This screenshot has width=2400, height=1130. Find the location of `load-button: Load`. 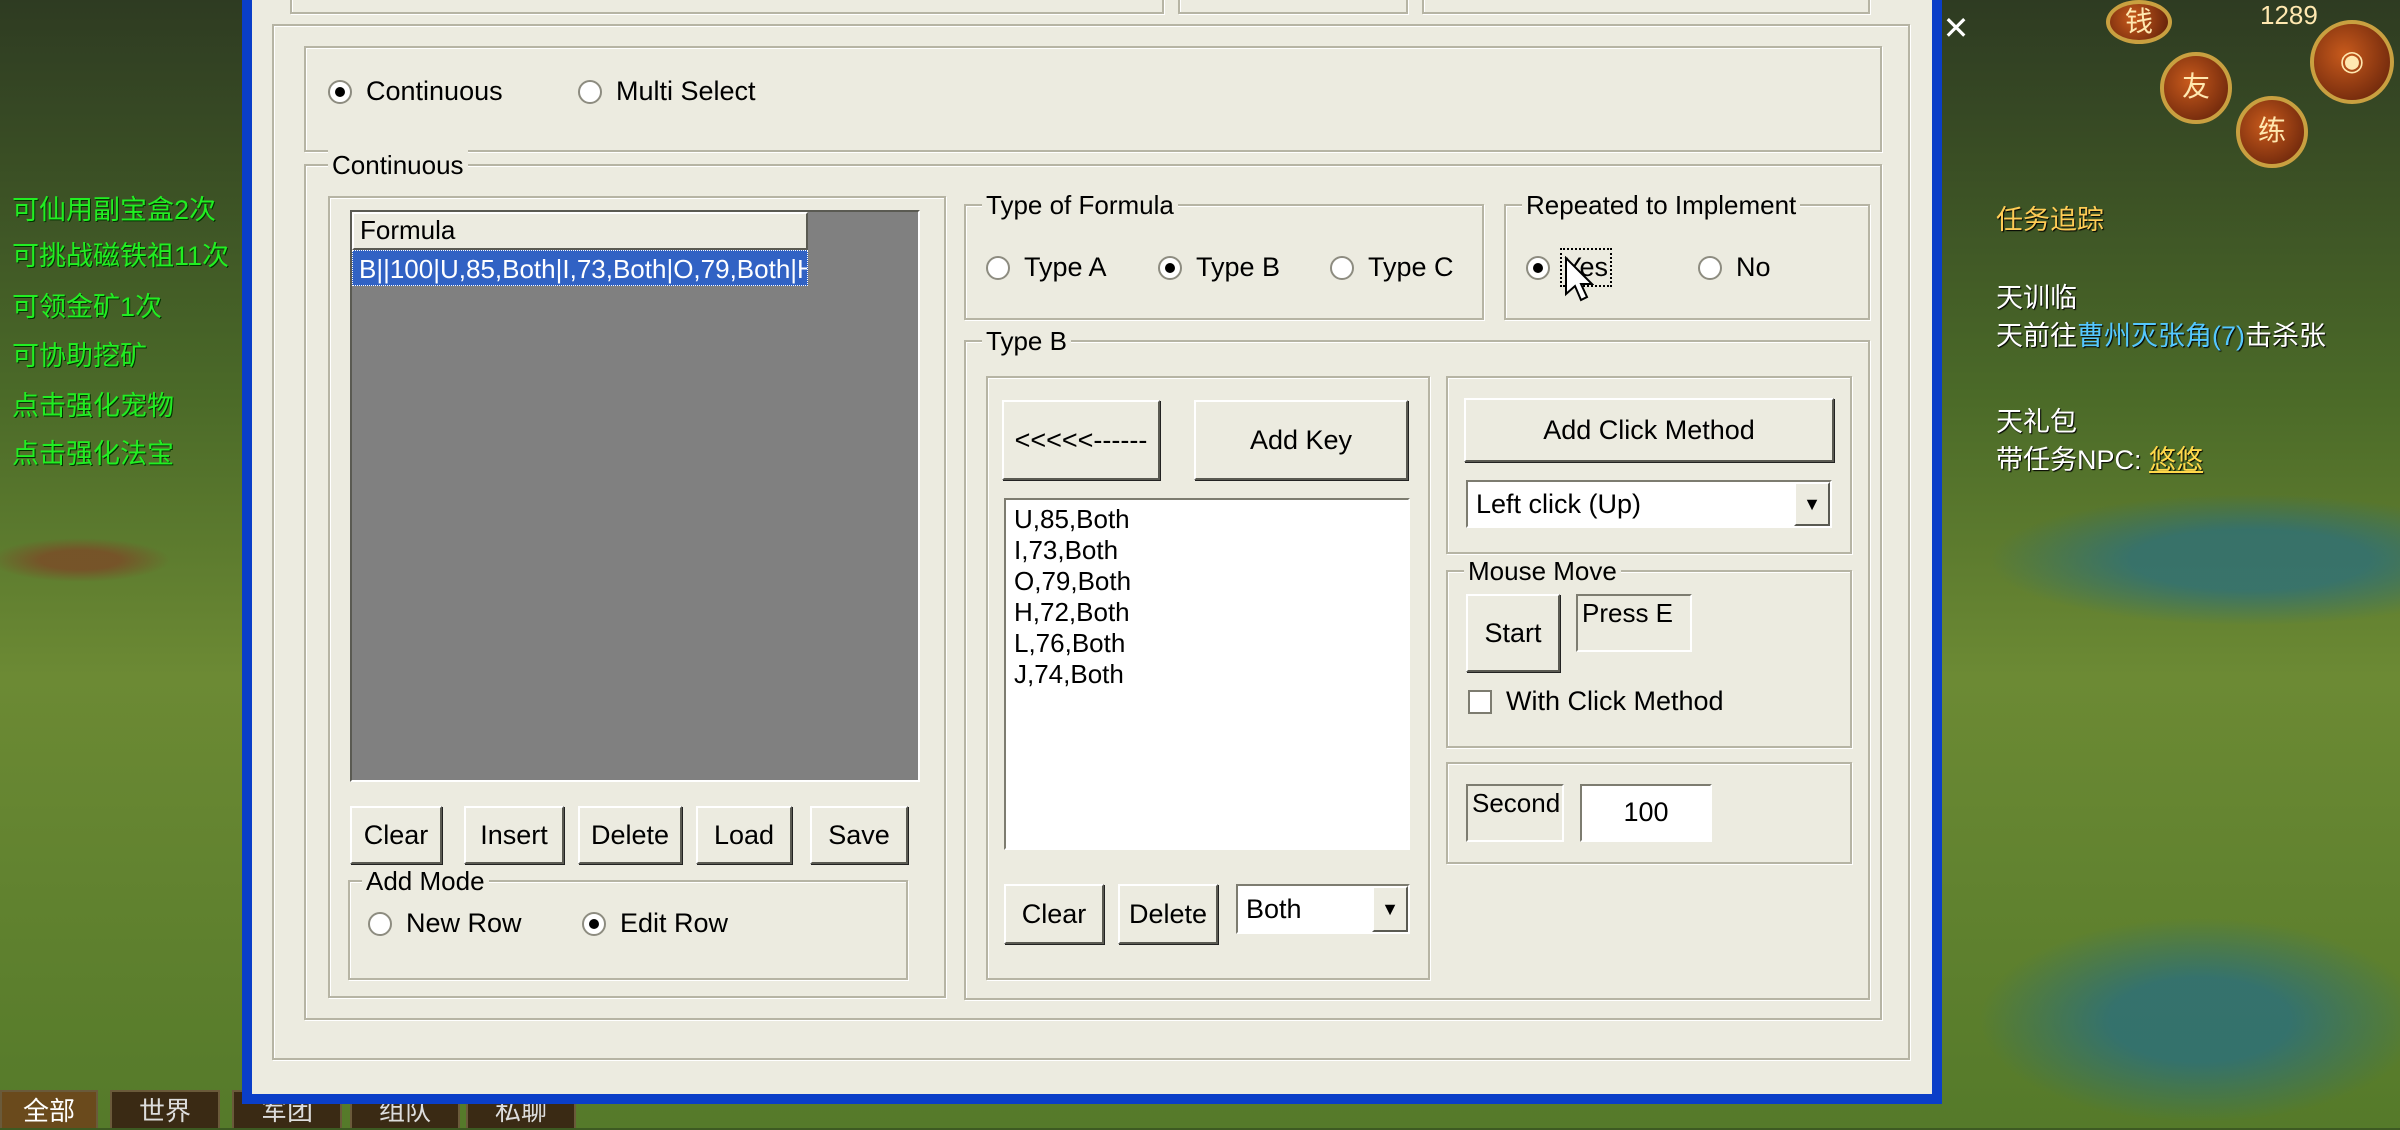

load-button: Load is located at coordinates (744, 835).